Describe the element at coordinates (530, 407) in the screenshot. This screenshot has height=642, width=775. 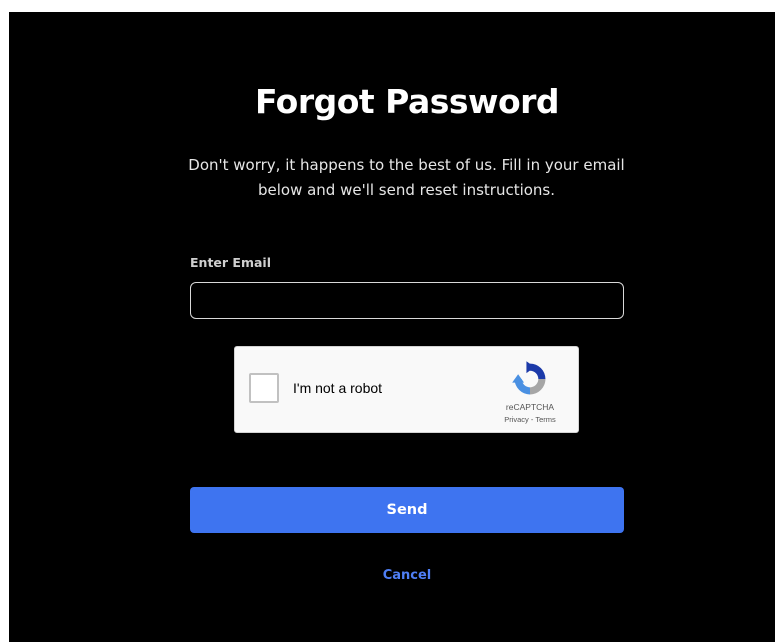
I see `recaptcha-brand: reCAPTCHA` at that location.